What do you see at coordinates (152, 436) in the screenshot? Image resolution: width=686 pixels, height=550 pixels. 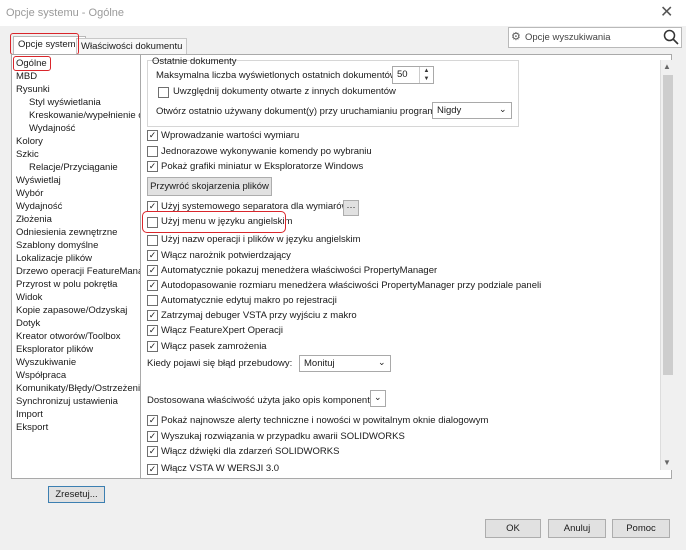 I see `search-solutions-checkbox: ✓` at bounding box center [152, 436].